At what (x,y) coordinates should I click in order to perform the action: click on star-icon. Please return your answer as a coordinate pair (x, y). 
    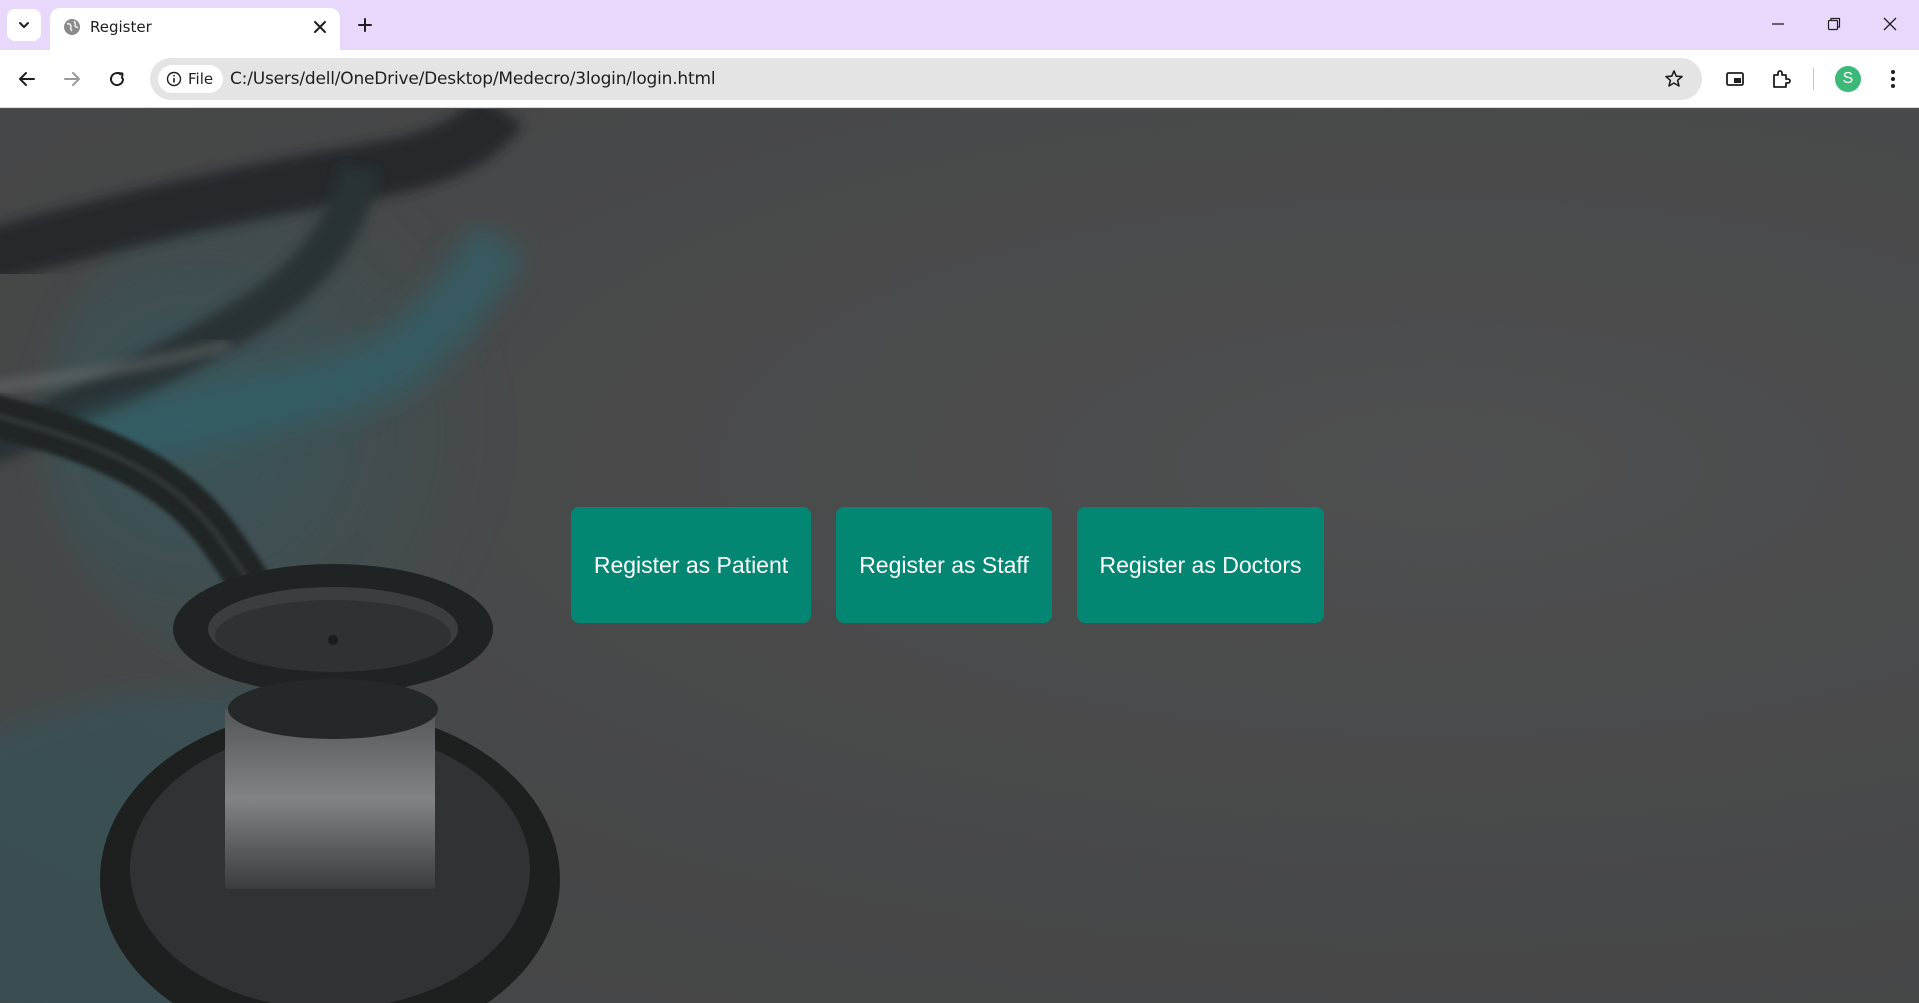
    Looking at the image, I should click on (1674, 78).